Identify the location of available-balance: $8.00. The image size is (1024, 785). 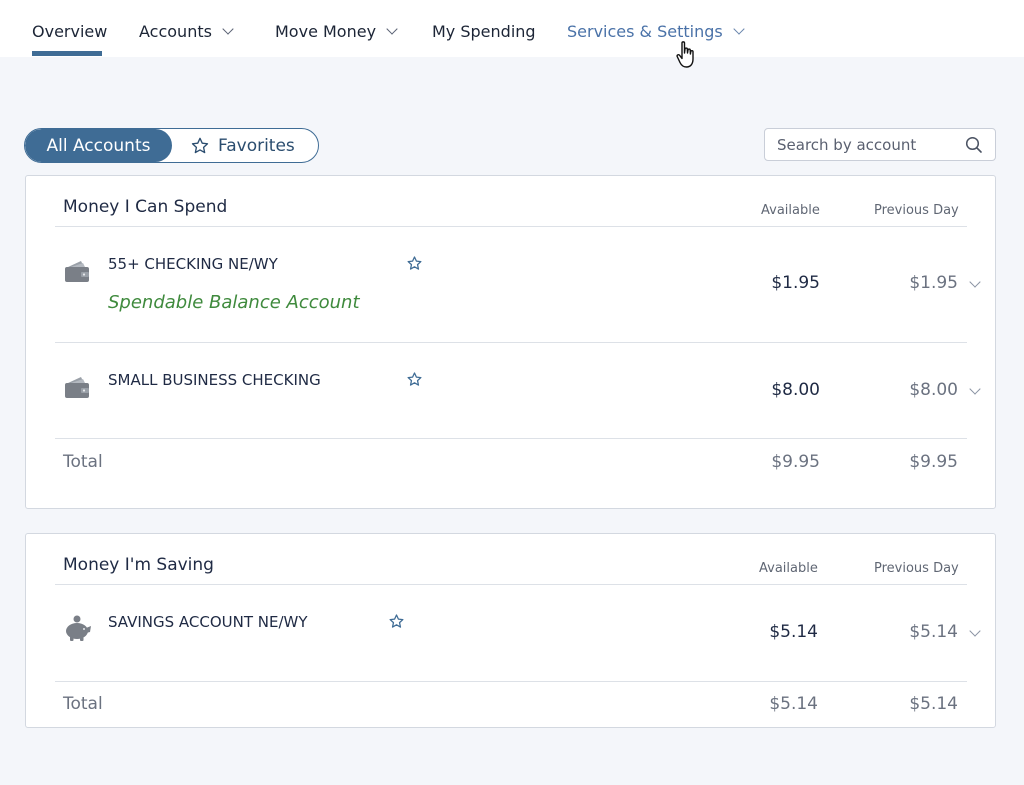
(795, 390).